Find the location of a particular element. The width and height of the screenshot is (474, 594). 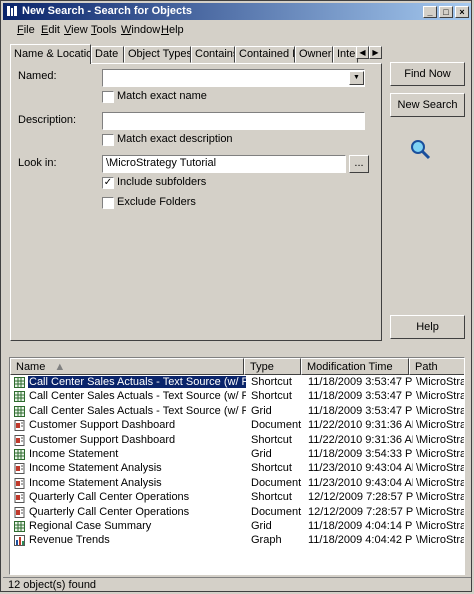

result-modification-time: 11/22/2010 9:31:36 AM is located at coordinates (360, 439).